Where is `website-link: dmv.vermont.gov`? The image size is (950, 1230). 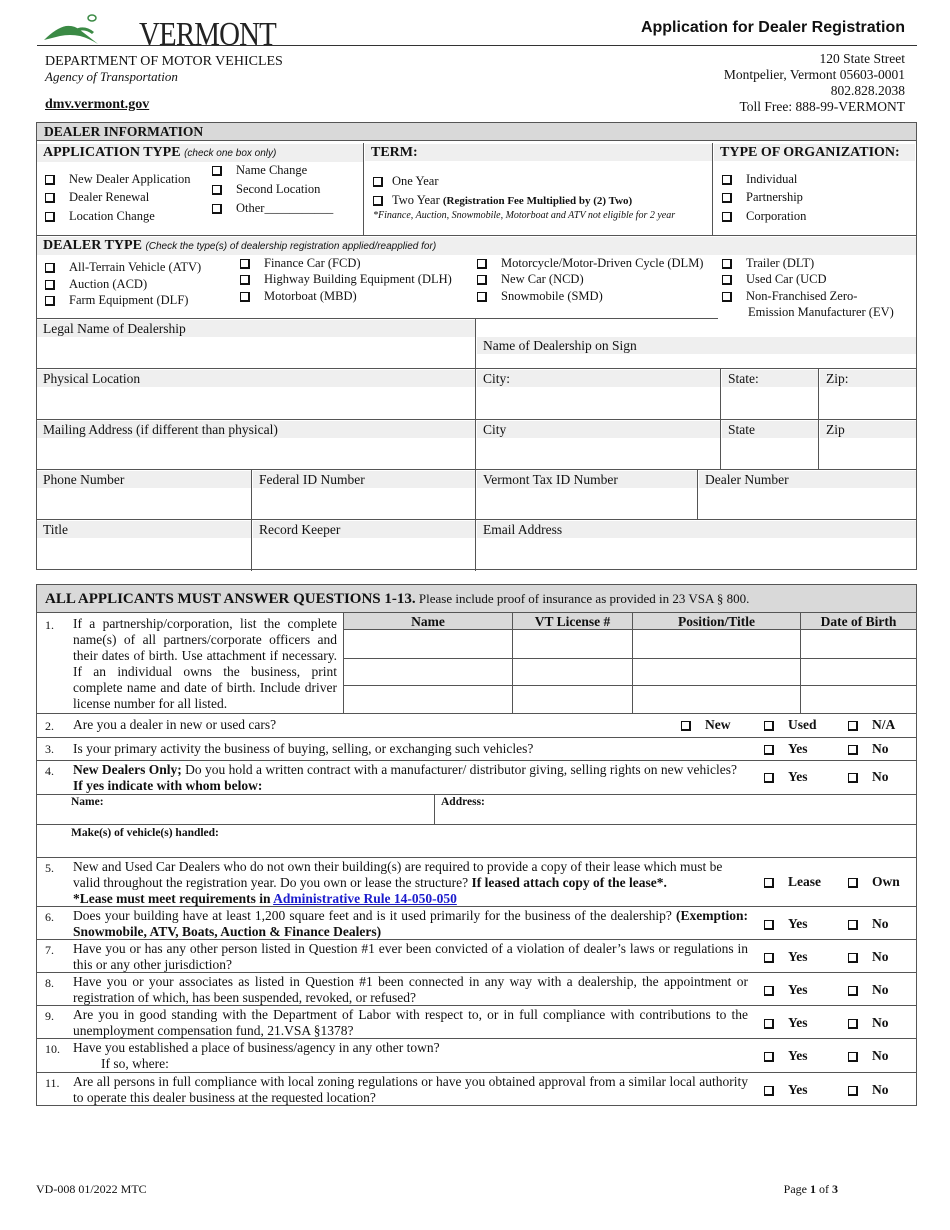
website-link: dmv.vermont.gov is located at coordinates (97, 105).